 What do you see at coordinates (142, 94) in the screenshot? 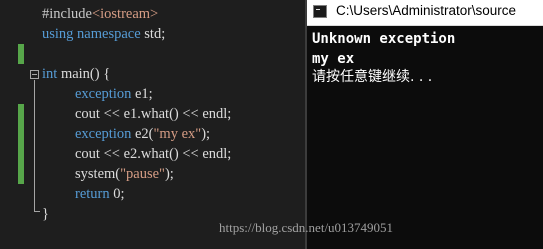
I see `identifier: e1;` at bounding box center [142, 94].